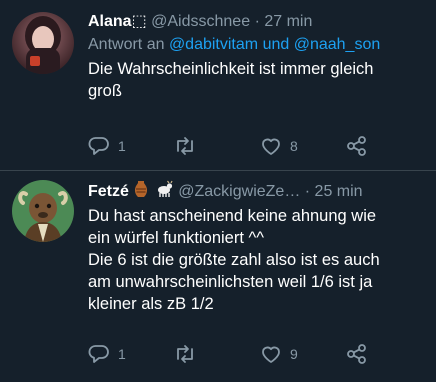  I want to click on like-count: 8, so click(294, 146).